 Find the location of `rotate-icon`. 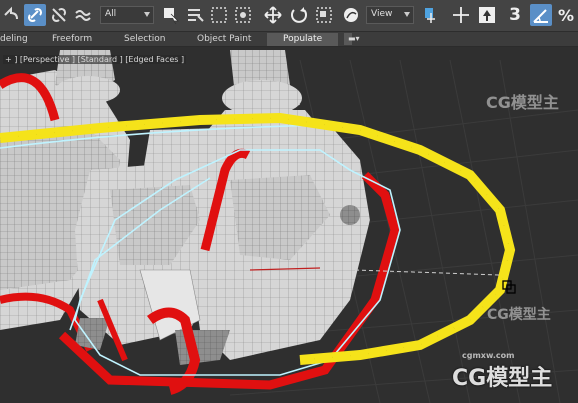

rotate-icon is located at coordinates (299, 15).